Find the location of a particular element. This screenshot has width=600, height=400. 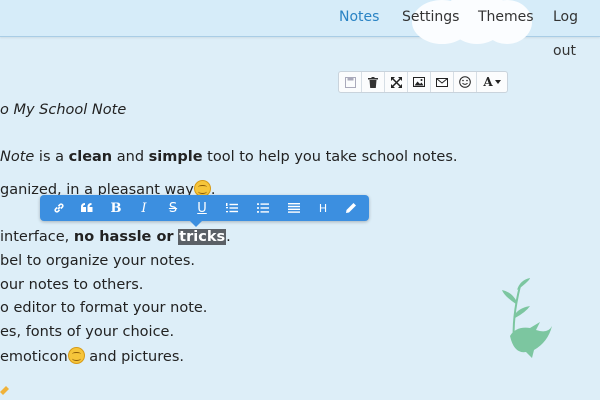

mail-icon is located at coordinates (442, 82).